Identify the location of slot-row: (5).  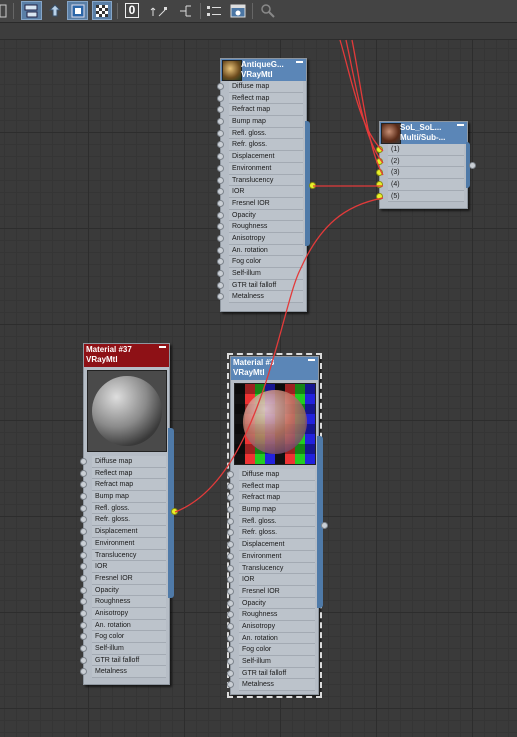
(420, 196).